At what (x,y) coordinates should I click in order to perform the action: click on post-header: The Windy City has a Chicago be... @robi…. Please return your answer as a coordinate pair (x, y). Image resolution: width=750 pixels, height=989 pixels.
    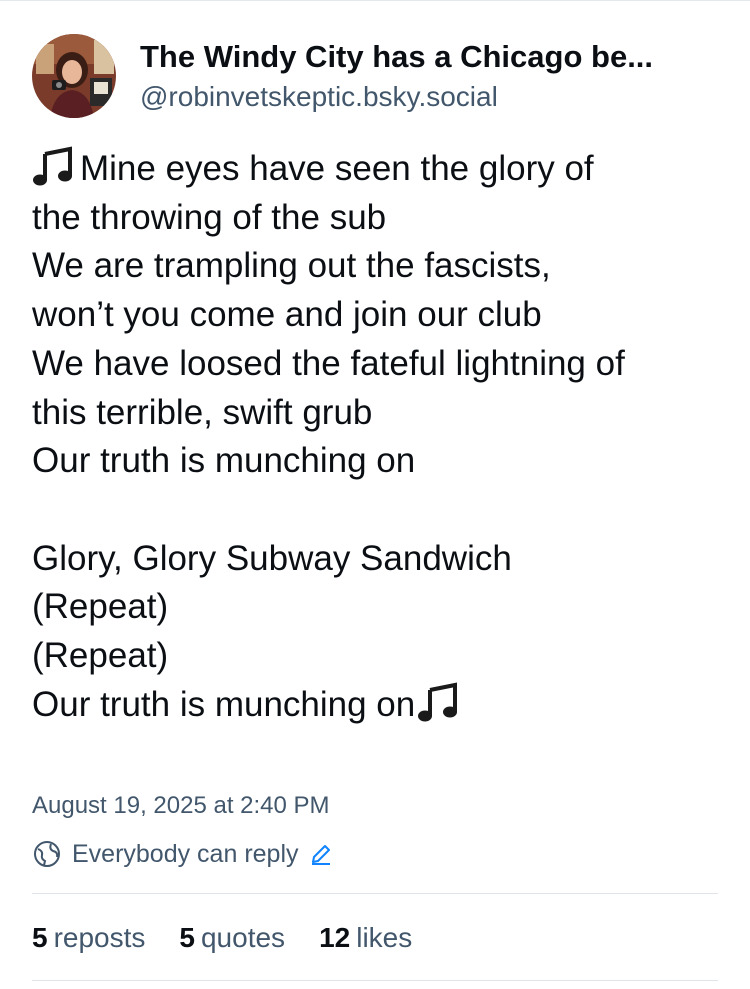
    Looking at the image, I should click on (342, 76).